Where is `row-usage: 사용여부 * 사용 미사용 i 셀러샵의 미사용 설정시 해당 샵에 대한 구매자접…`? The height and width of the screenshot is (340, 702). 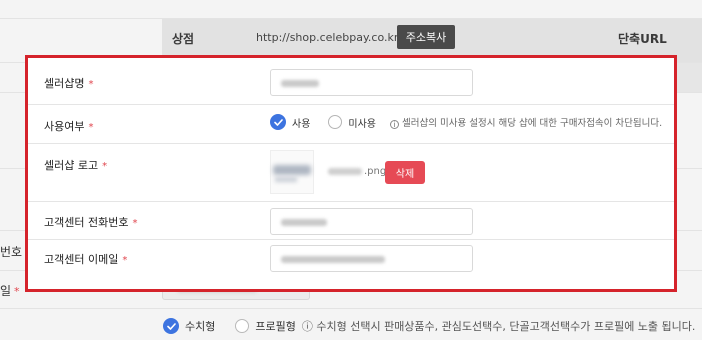 row-usage: 사용여부 * 사용 미사용 i 셀러샵의 미사용 설정시 해당 샵에 대한 구매자접… is located at coordinates (351, 124).